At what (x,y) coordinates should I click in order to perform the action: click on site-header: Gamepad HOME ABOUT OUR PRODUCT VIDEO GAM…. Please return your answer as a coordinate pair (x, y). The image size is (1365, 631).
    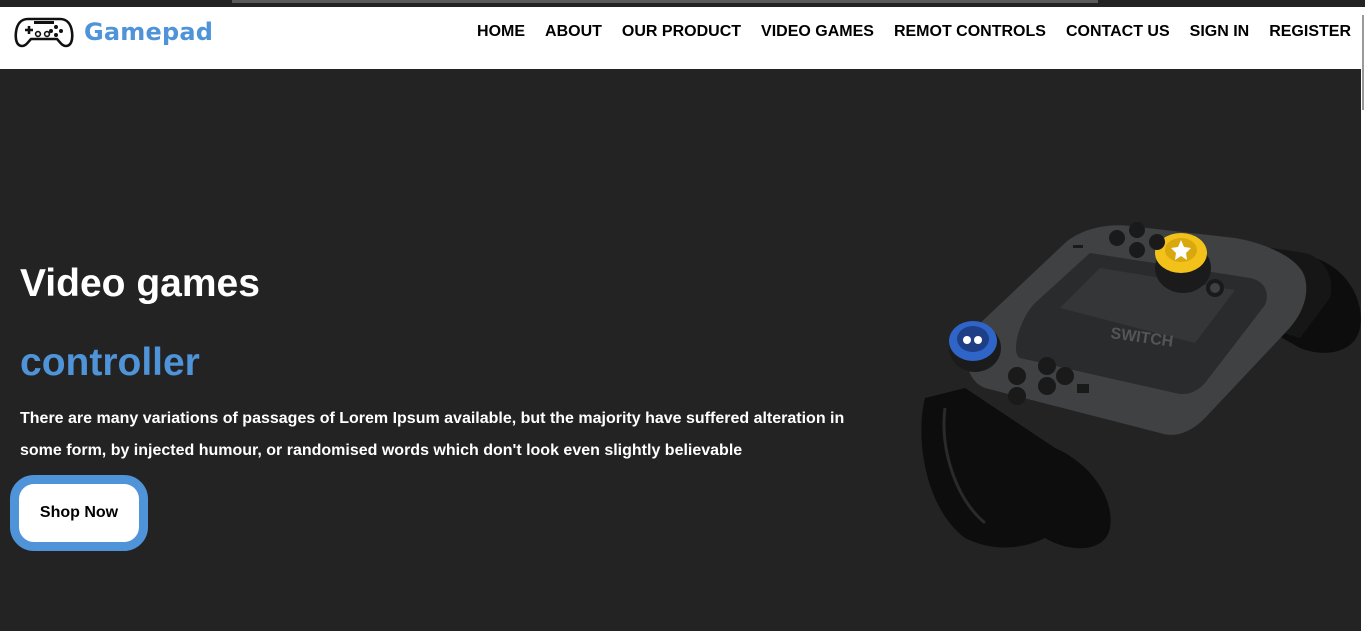
    Looking at the image, I should click on (680, 38).